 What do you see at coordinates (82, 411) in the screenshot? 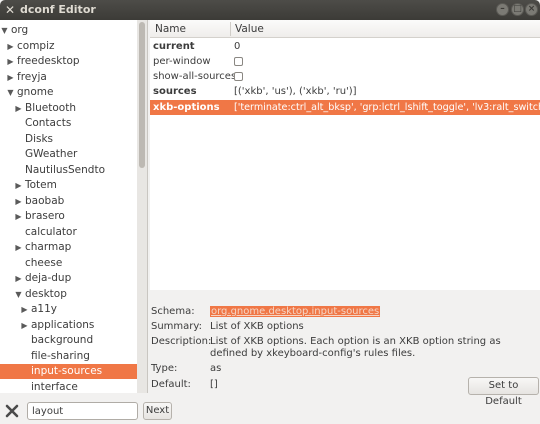
I see `search-input` at bounding box center [82, 411].